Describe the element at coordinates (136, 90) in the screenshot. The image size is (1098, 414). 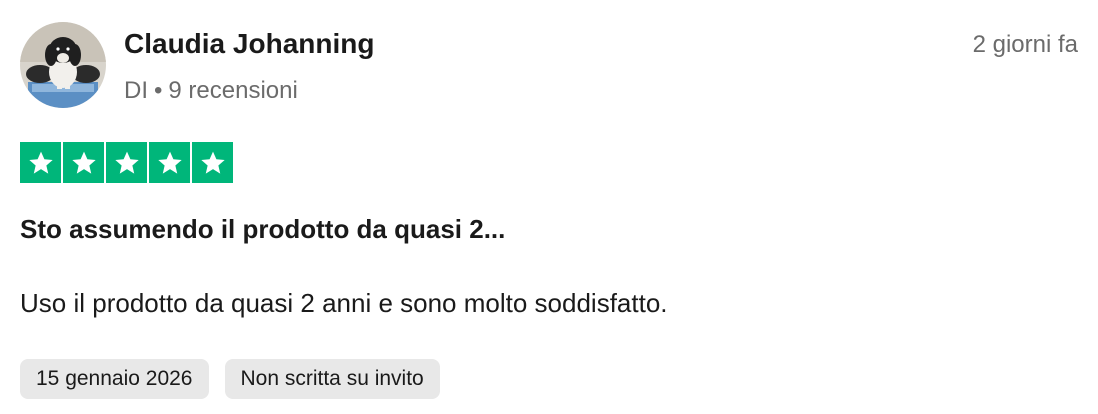
I see `reviewer-country: DI` at that location.